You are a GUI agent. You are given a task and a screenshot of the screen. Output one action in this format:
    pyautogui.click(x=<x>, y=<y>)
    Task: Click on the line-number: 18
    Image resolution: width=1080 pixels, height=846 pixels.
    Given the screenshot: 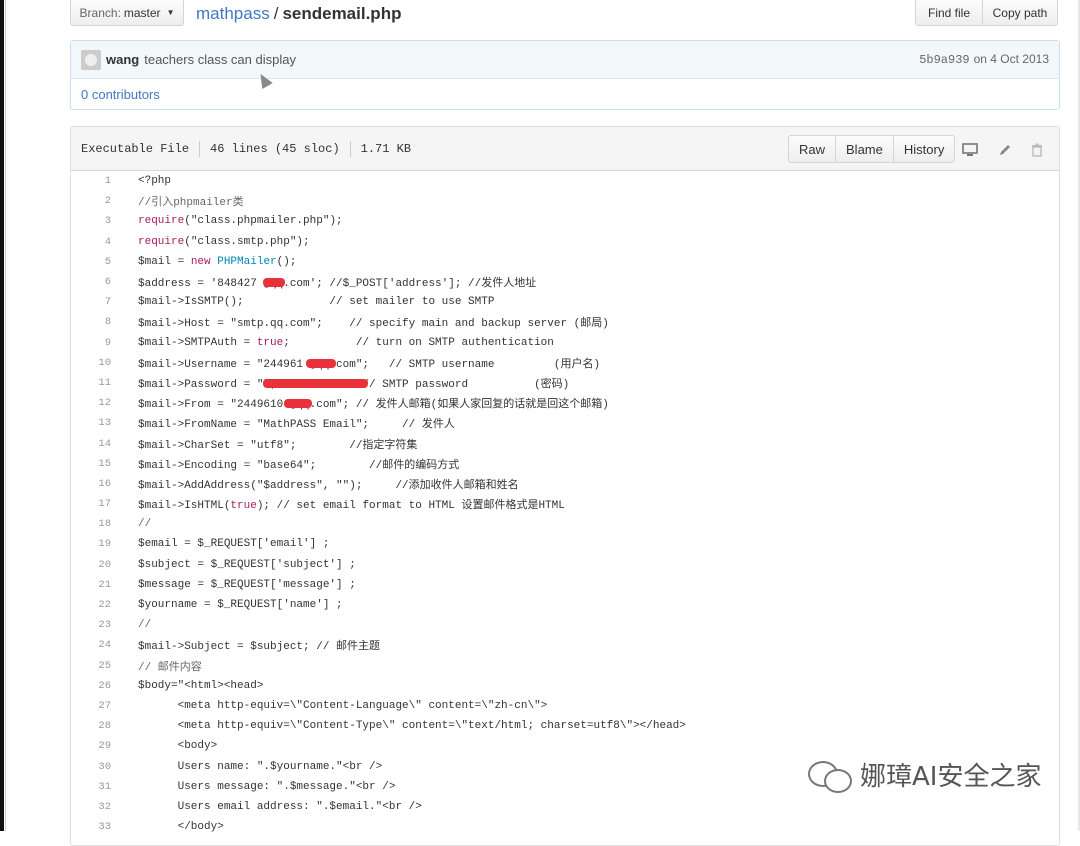 What is the action you would take?
    pyautogui.click(x=91, y=524)
    